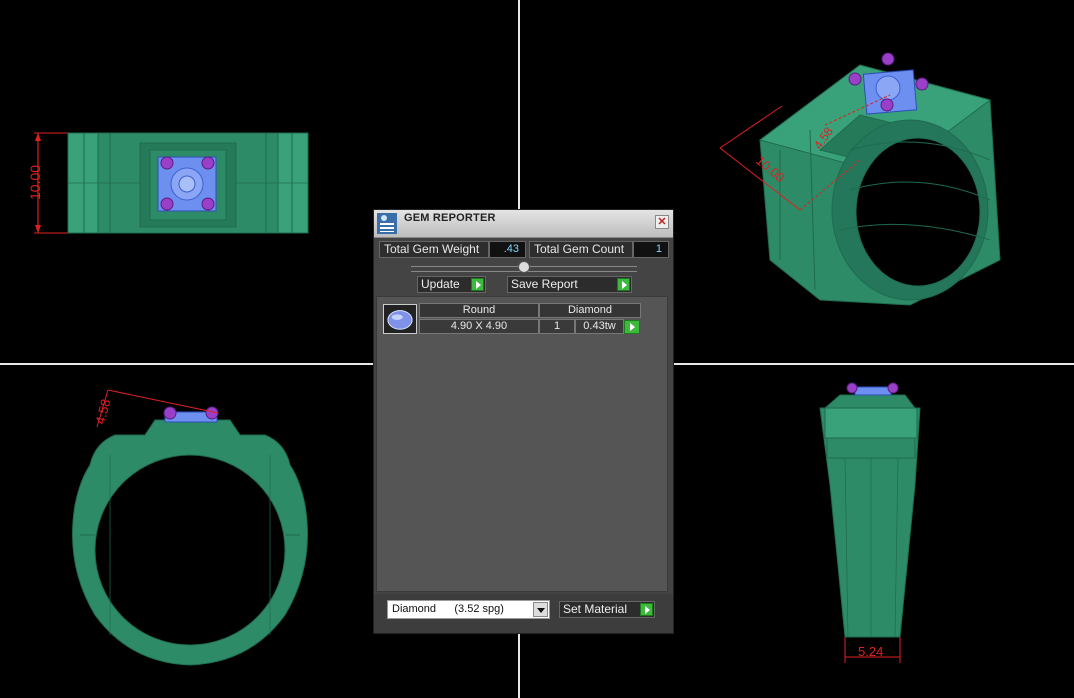 The height and width of the screenshot is (698, 1074). I want to click on update-button: Update, so click(451, 284).